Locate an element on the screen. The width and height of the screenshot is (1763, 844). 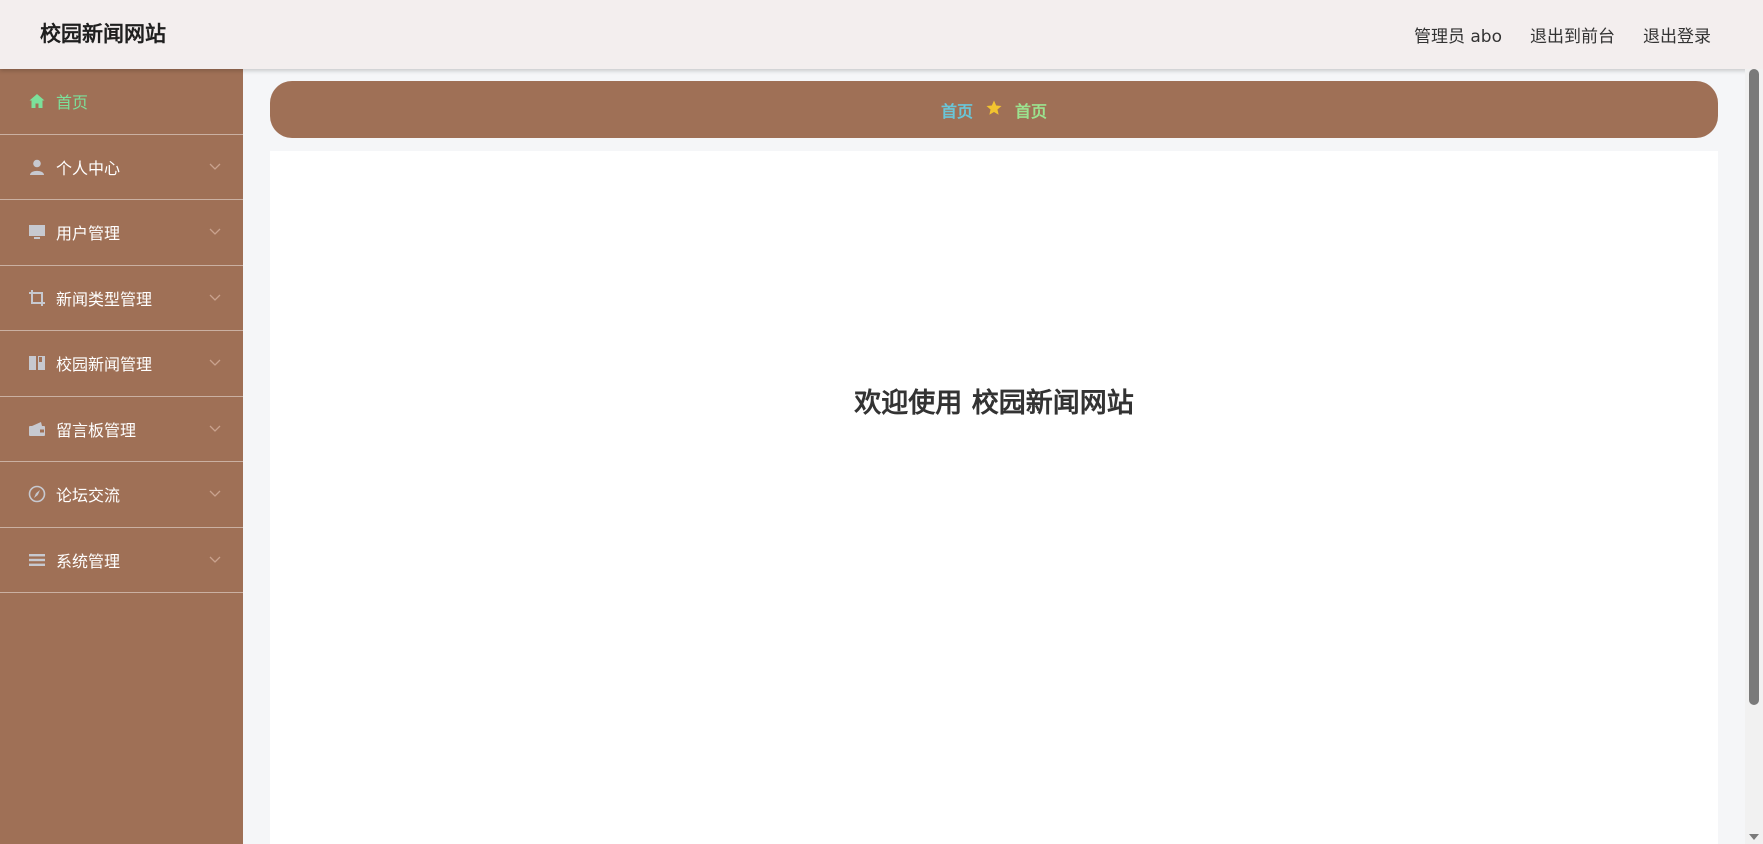
sidebar-item-system-management: 系统管理 is located at coordinates (121, 560).